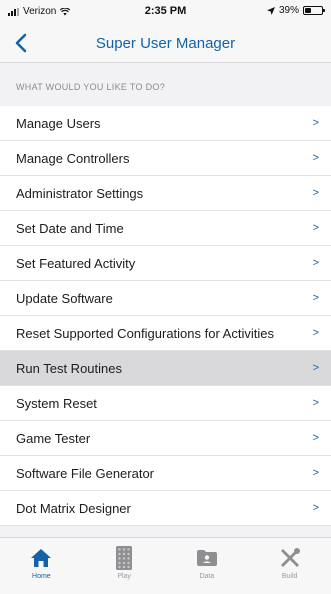  Describe the element at coordinates (165, 508) in the screenshot. I see `menu-item-dot-matrix-designer: Dot Matrix Designer >` at that location.